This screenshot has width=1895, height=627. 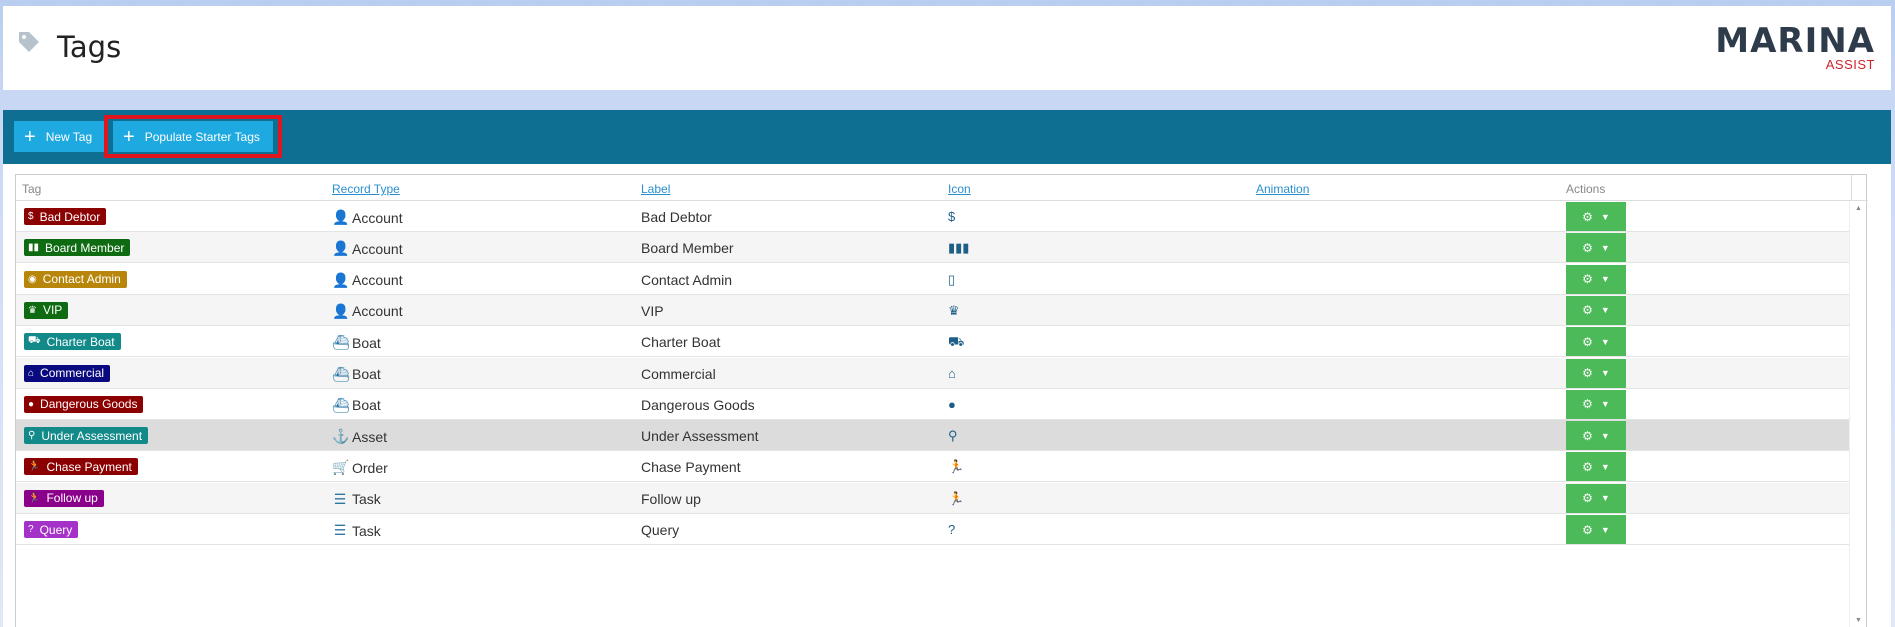 What do you see at coordinates (660, 530) in the screenshot?
I see `label-cell: Query` at bounding box center [660, 530].